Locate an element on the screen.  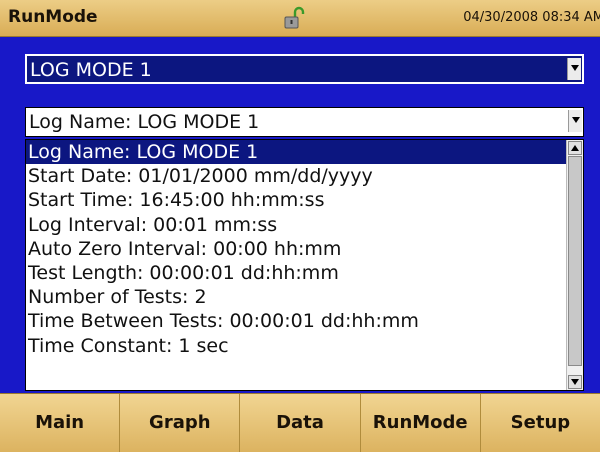
tab-main: Main is located at coordinates (60, 423).